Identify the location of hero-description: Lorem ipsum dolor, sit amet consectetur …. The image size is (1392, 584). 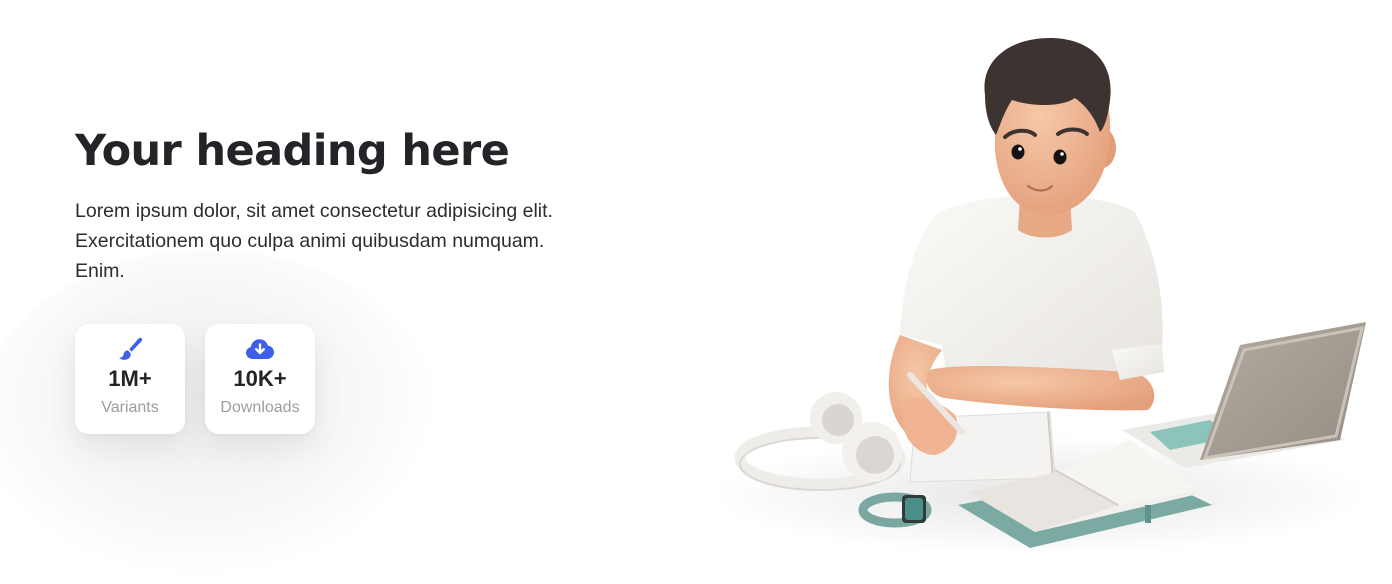
(314, 241).